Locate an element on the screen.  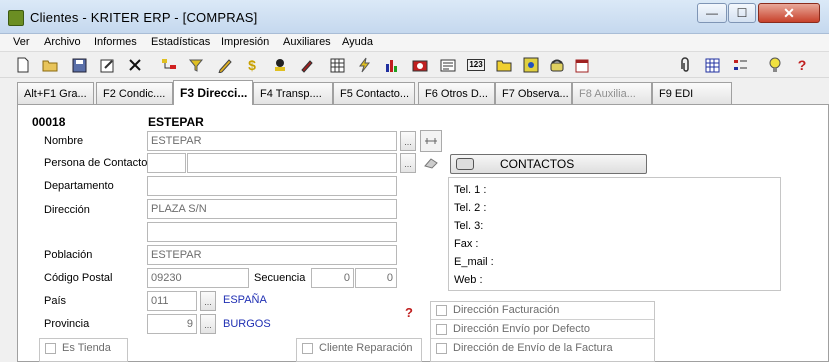
direccion-envio-defecto-checkbox: Dirección Envío por Defecto is located at coordinates (513, 329).